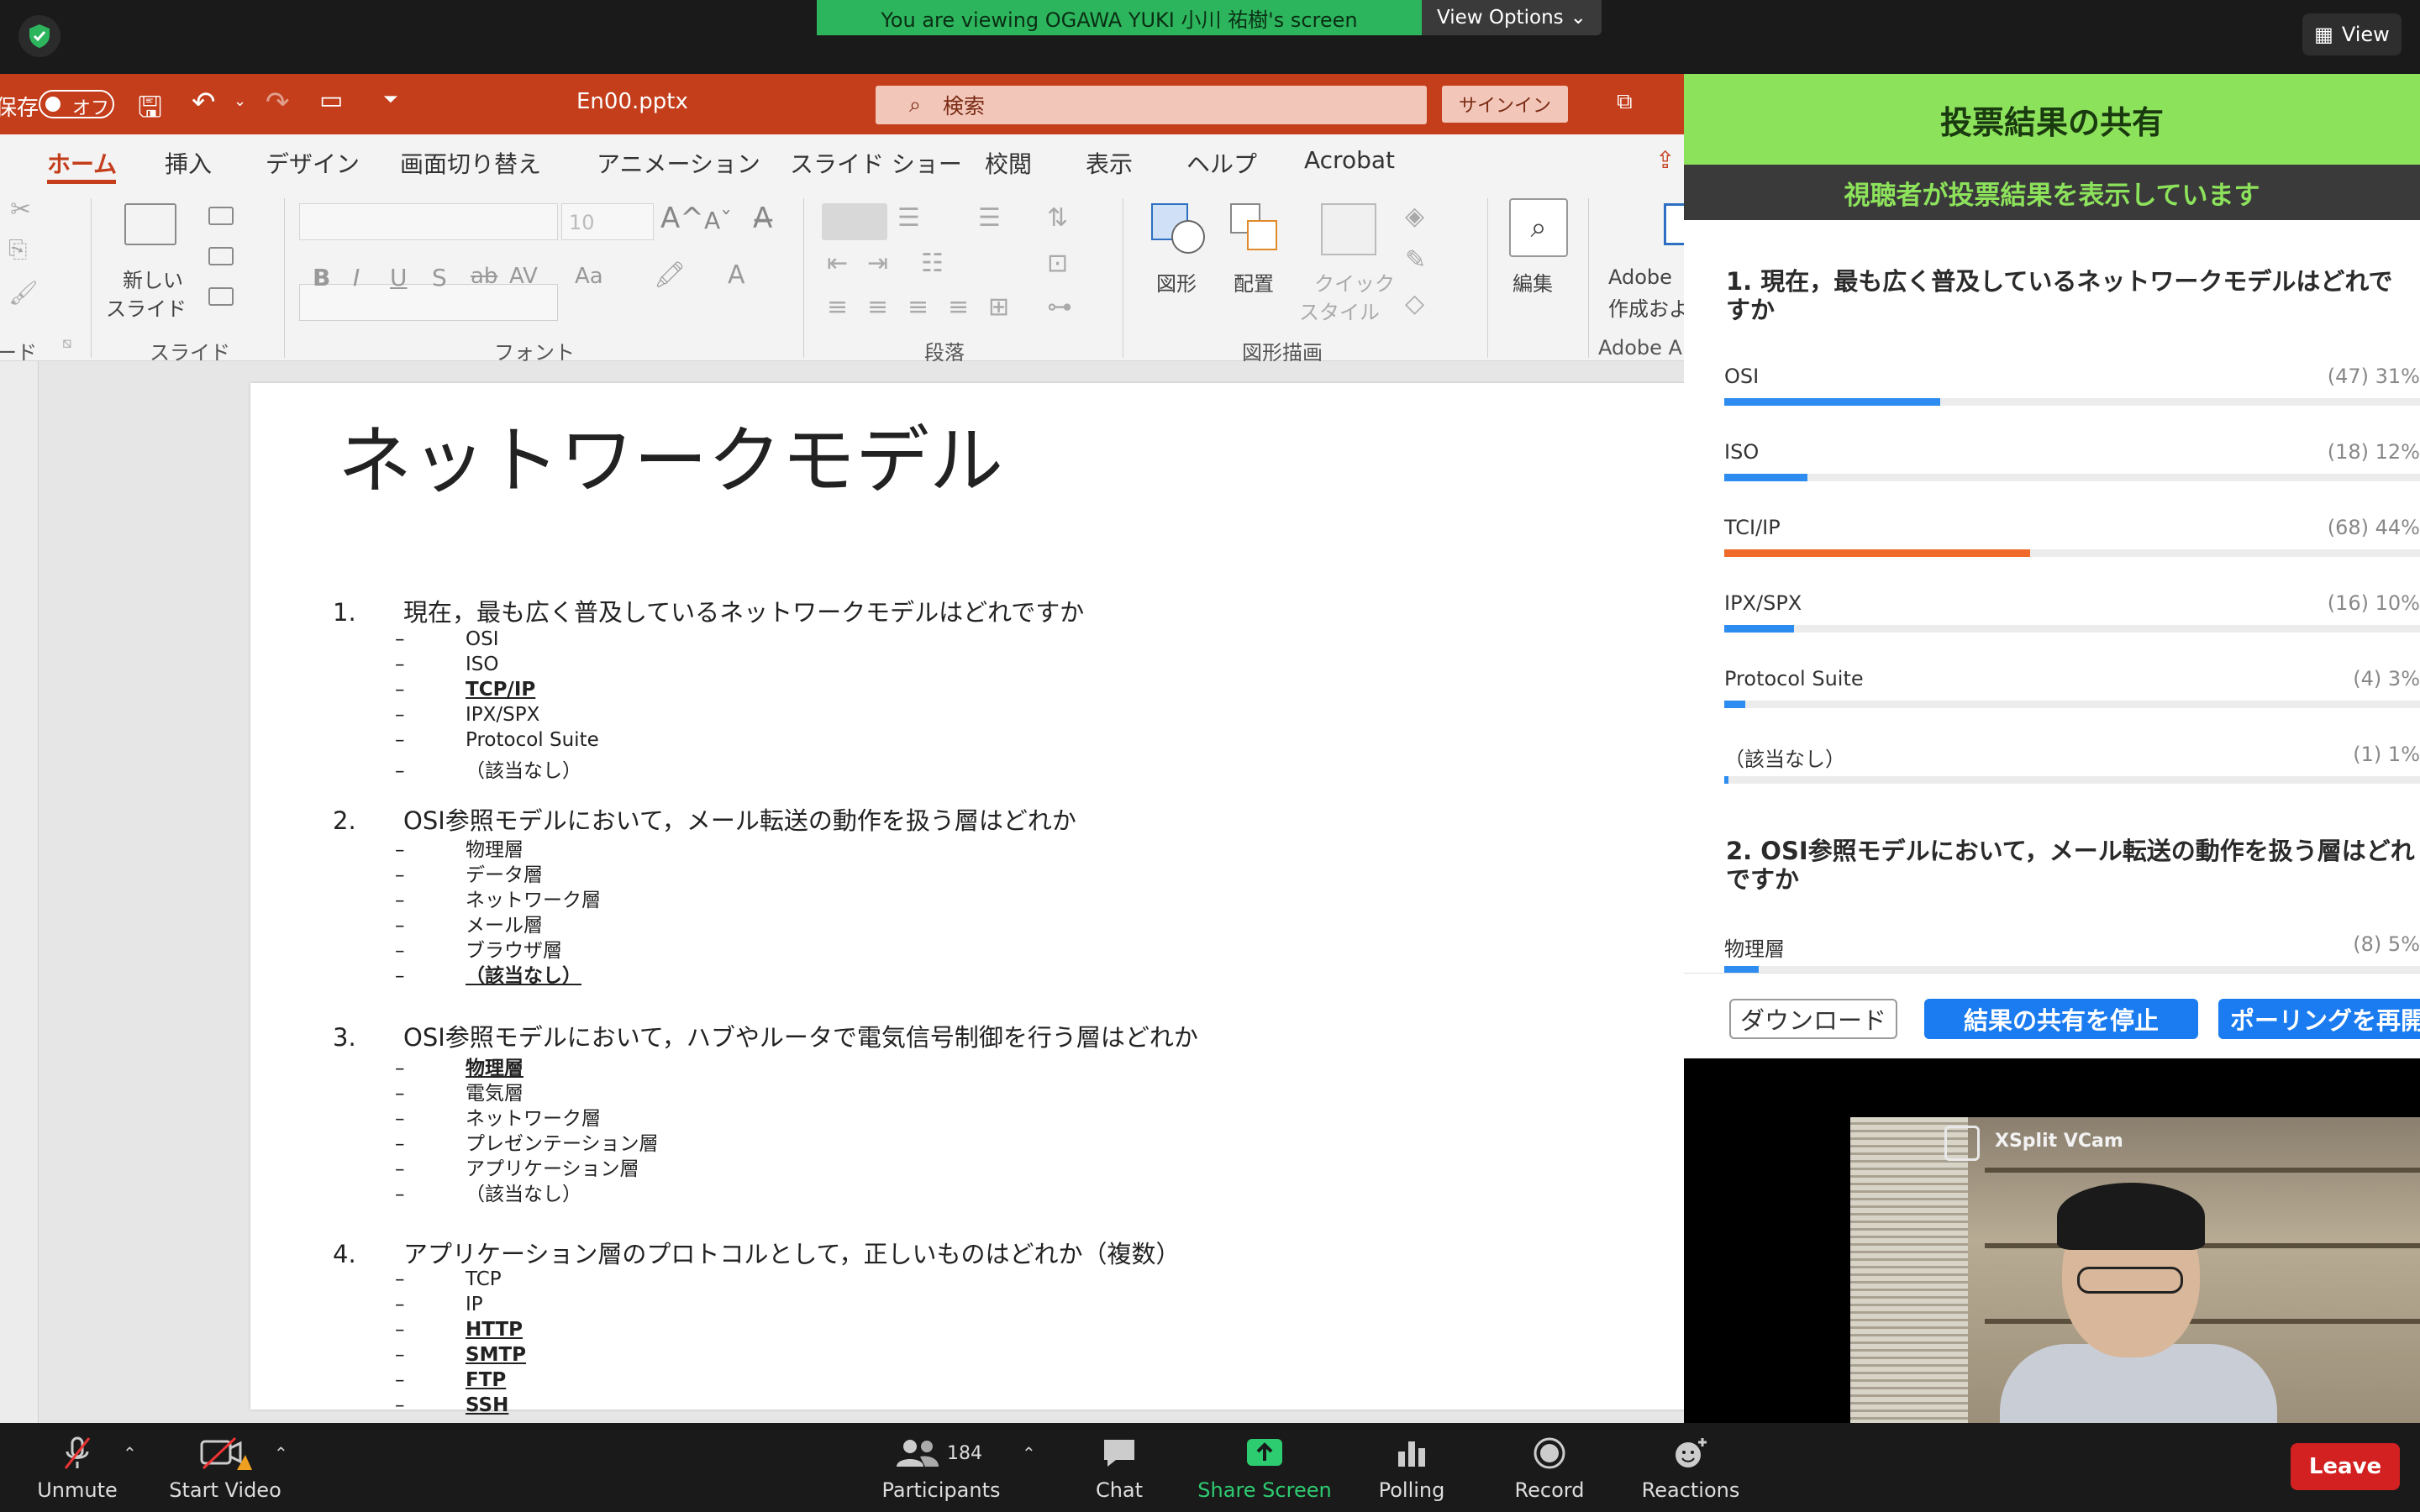  What do you see at coordinates (1264, 1467) in the screenshot?
I see `share-screen-button: Share Screen` at bounding box center [1264, 1467].